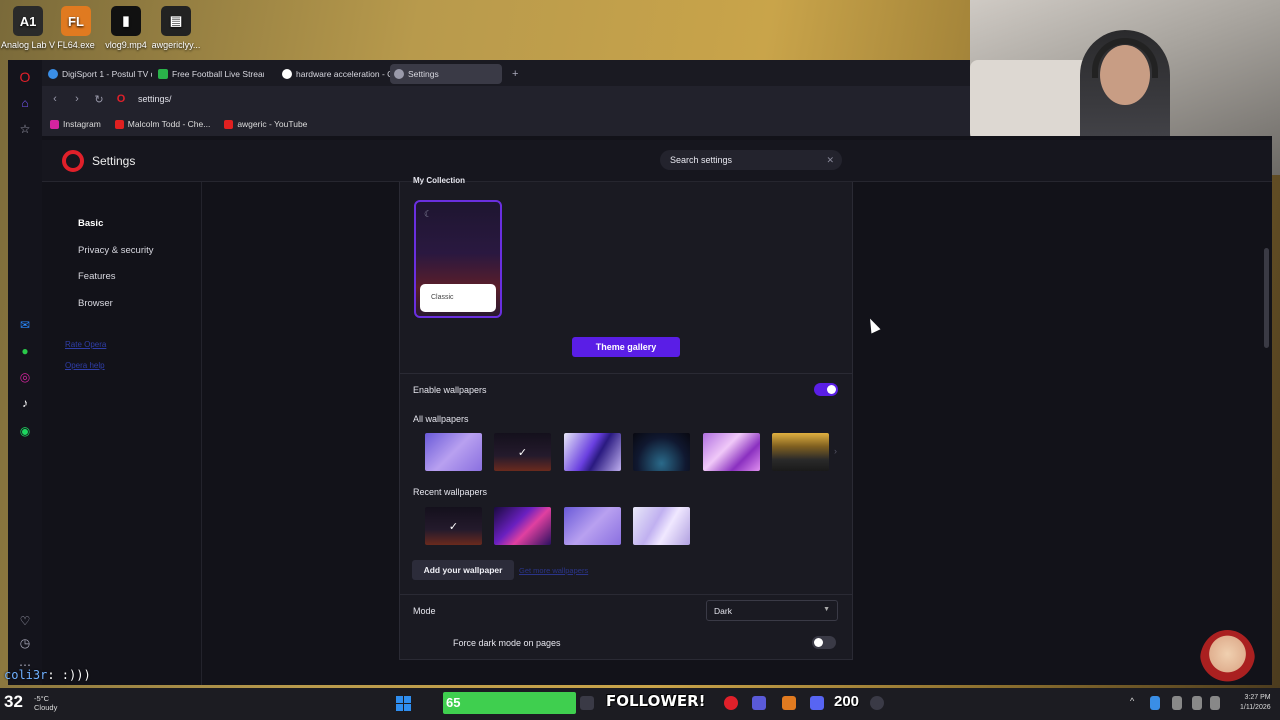 The height and width of the screenshot is (720, 1280). I want to click on whatsapp-icon: ●, so click(25, 351).